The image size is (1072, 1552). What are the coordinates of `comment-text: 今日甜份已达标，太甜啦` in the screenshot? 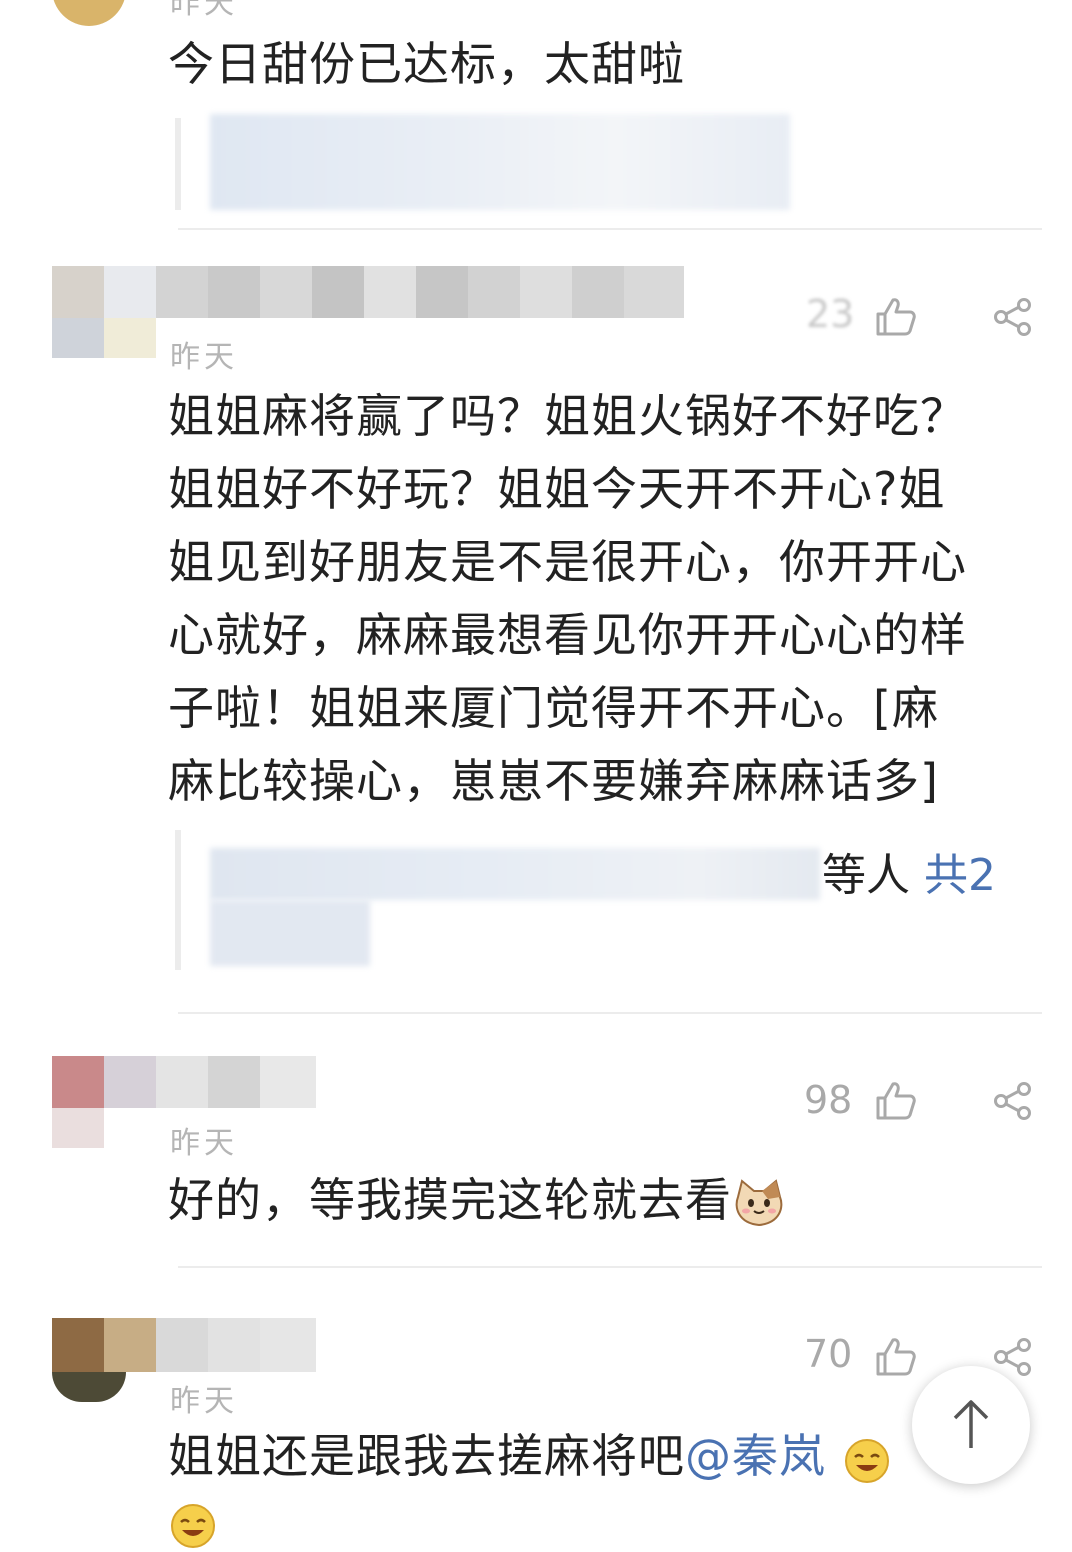 It's located at (426, 64).